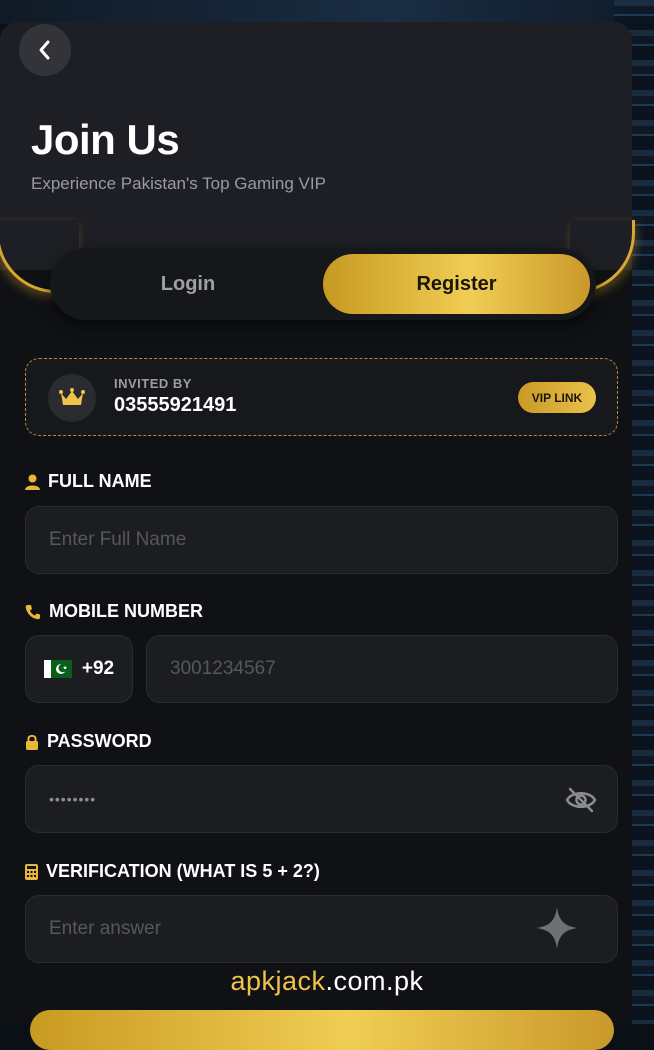 Image resolution: width=654 pixels, height=1050 pixels. What do you see at coordinates (105, 928) in the screenshot?
I see `verification-placeholder: Enter answer` at bounding box center [105, 928].